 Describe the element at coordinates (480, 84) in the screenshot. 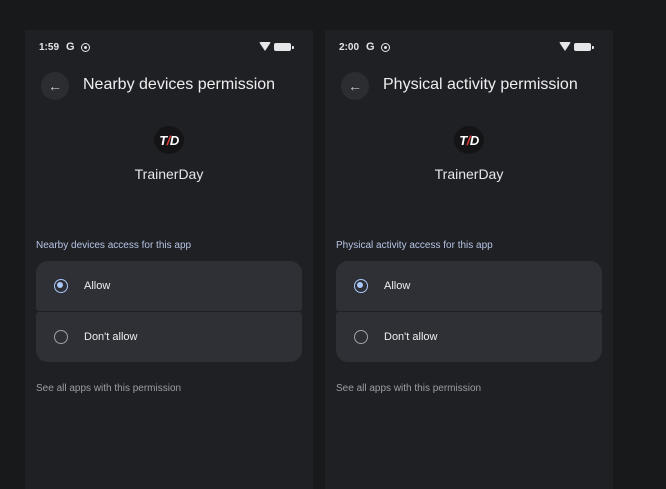

I see `page-title: Physical activity permission` at that location.